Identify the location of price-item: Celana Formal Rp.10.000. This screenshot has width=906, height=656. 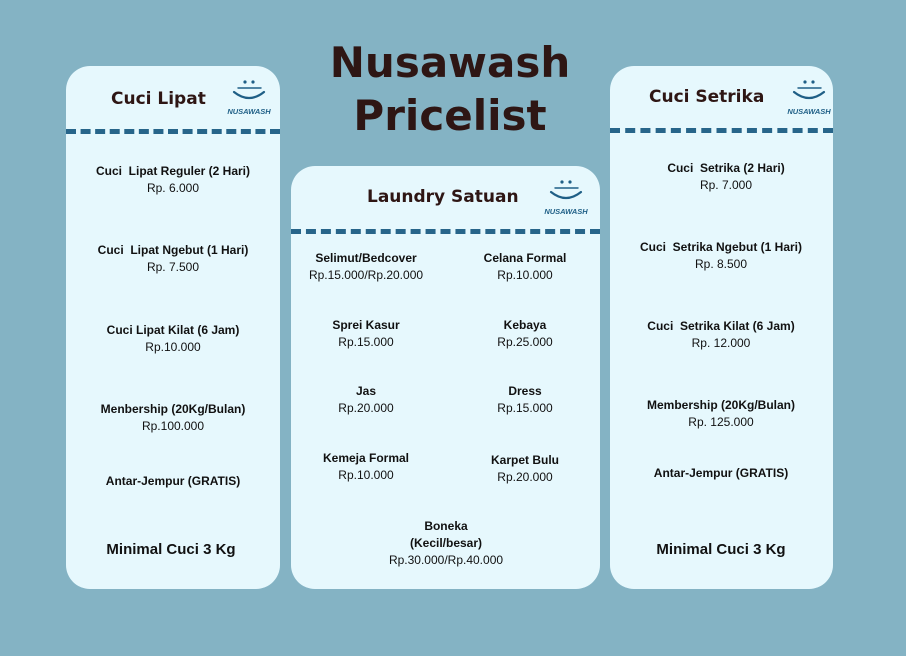
(525, 267).